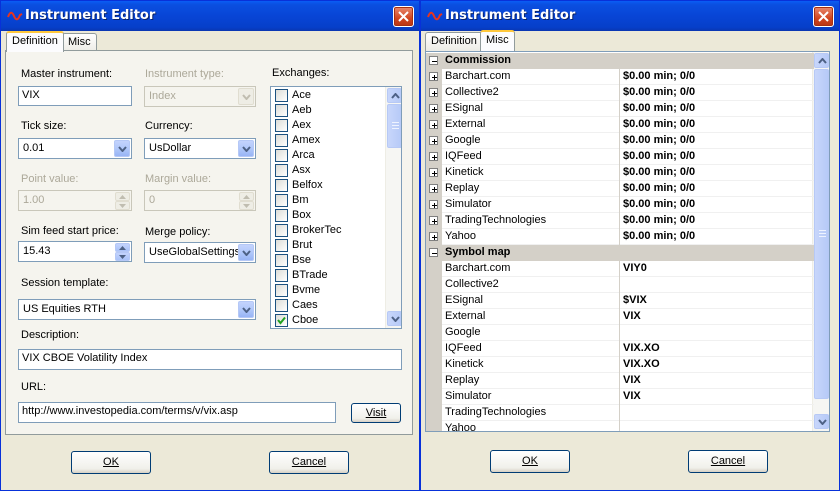 The width and height of the screenshot is (840, 491). I want to click on symbol-map-row: Kinetick VIX.XO, so click(620, 365).